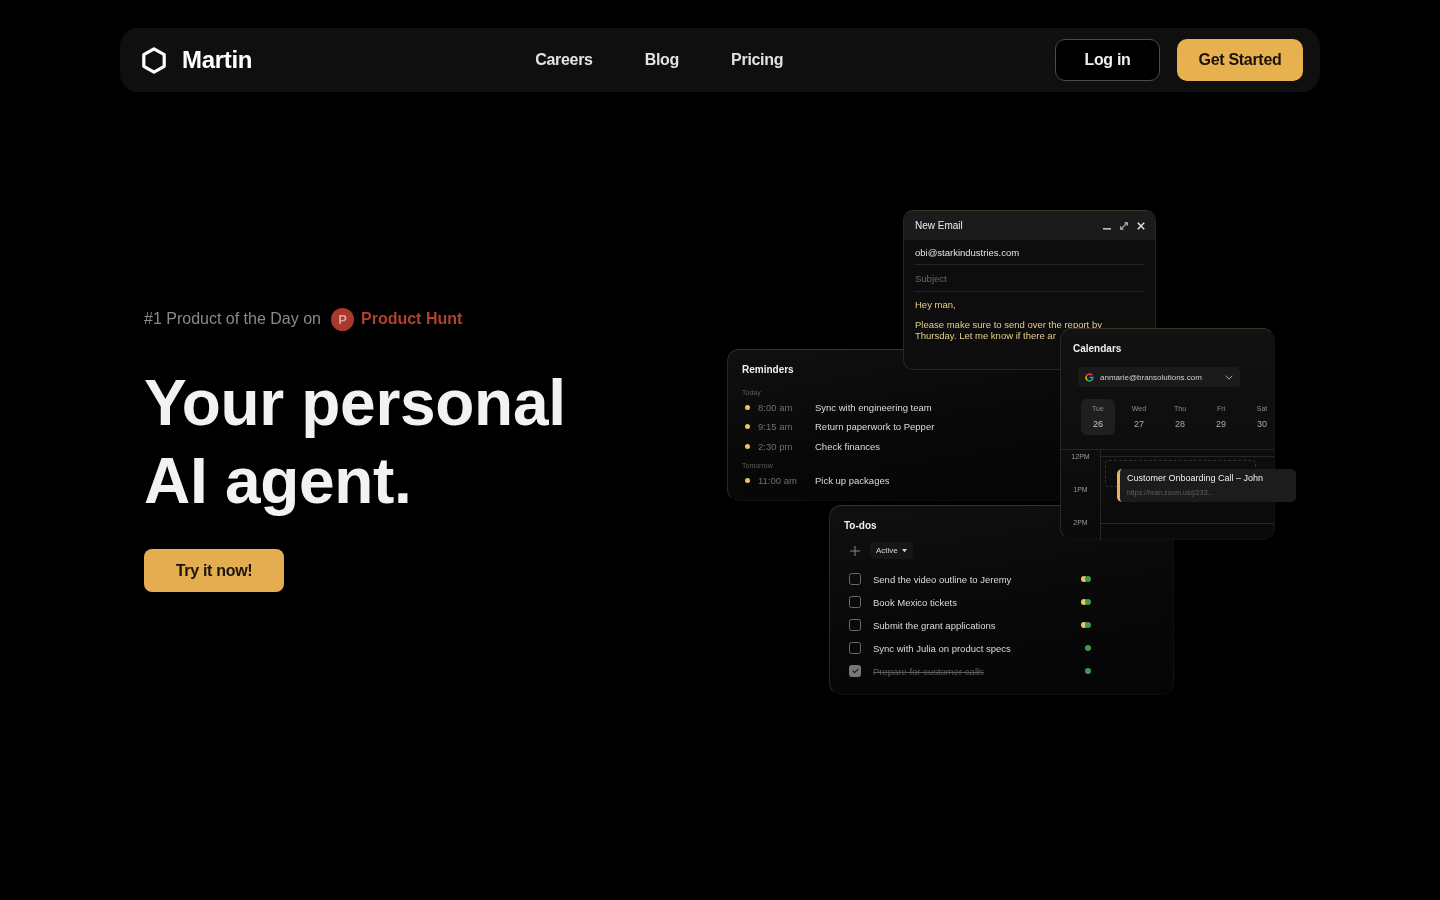  What do you see at coordinates (852, 481) in the screenshot?
I see `reminder-text: Pick up packages` at bounding box center [852, 481].